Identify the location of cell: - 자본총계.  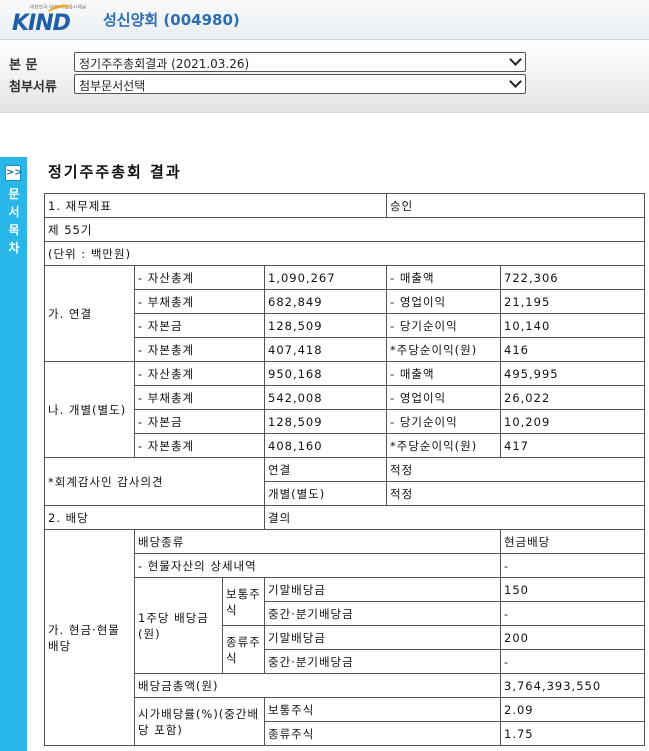
(199, 445).